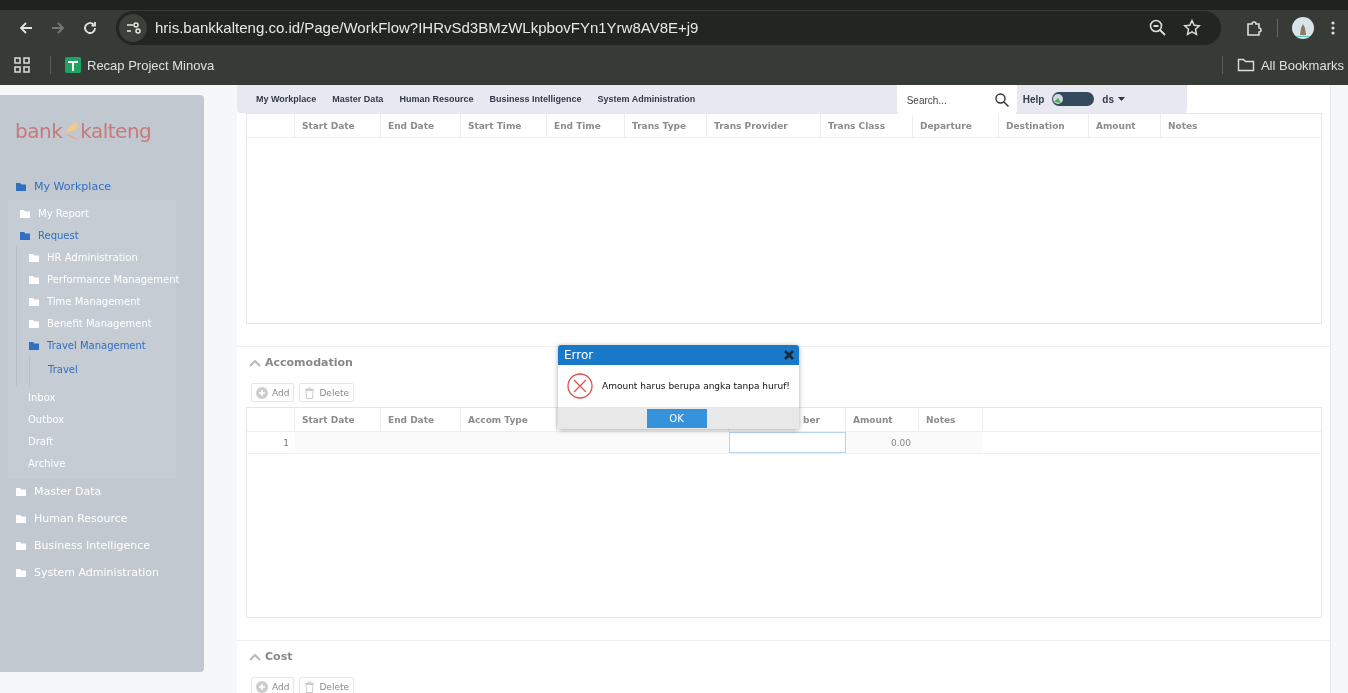 This screenshot has height=693, width=1348. Describe the element at coordinates (1044, 125) in the screenshot. I see `column-header: Destination` at that location.